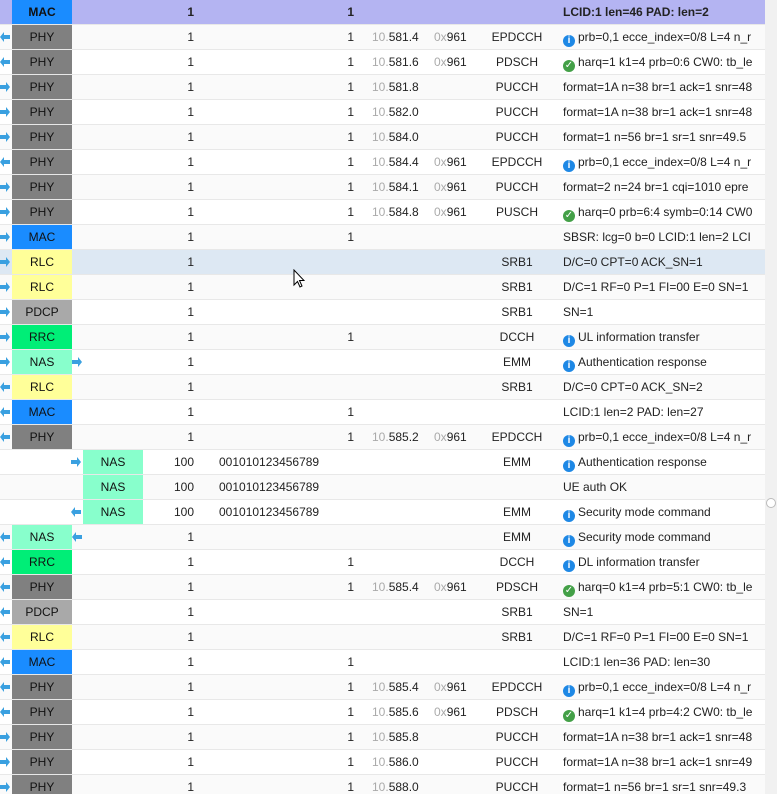  What do you see at coordinates (664, 137) in the screenshot?
I see `message-cell: format=1 n=56 br=1 sr=1 snr=49.5` at bounding box center [664, 137].